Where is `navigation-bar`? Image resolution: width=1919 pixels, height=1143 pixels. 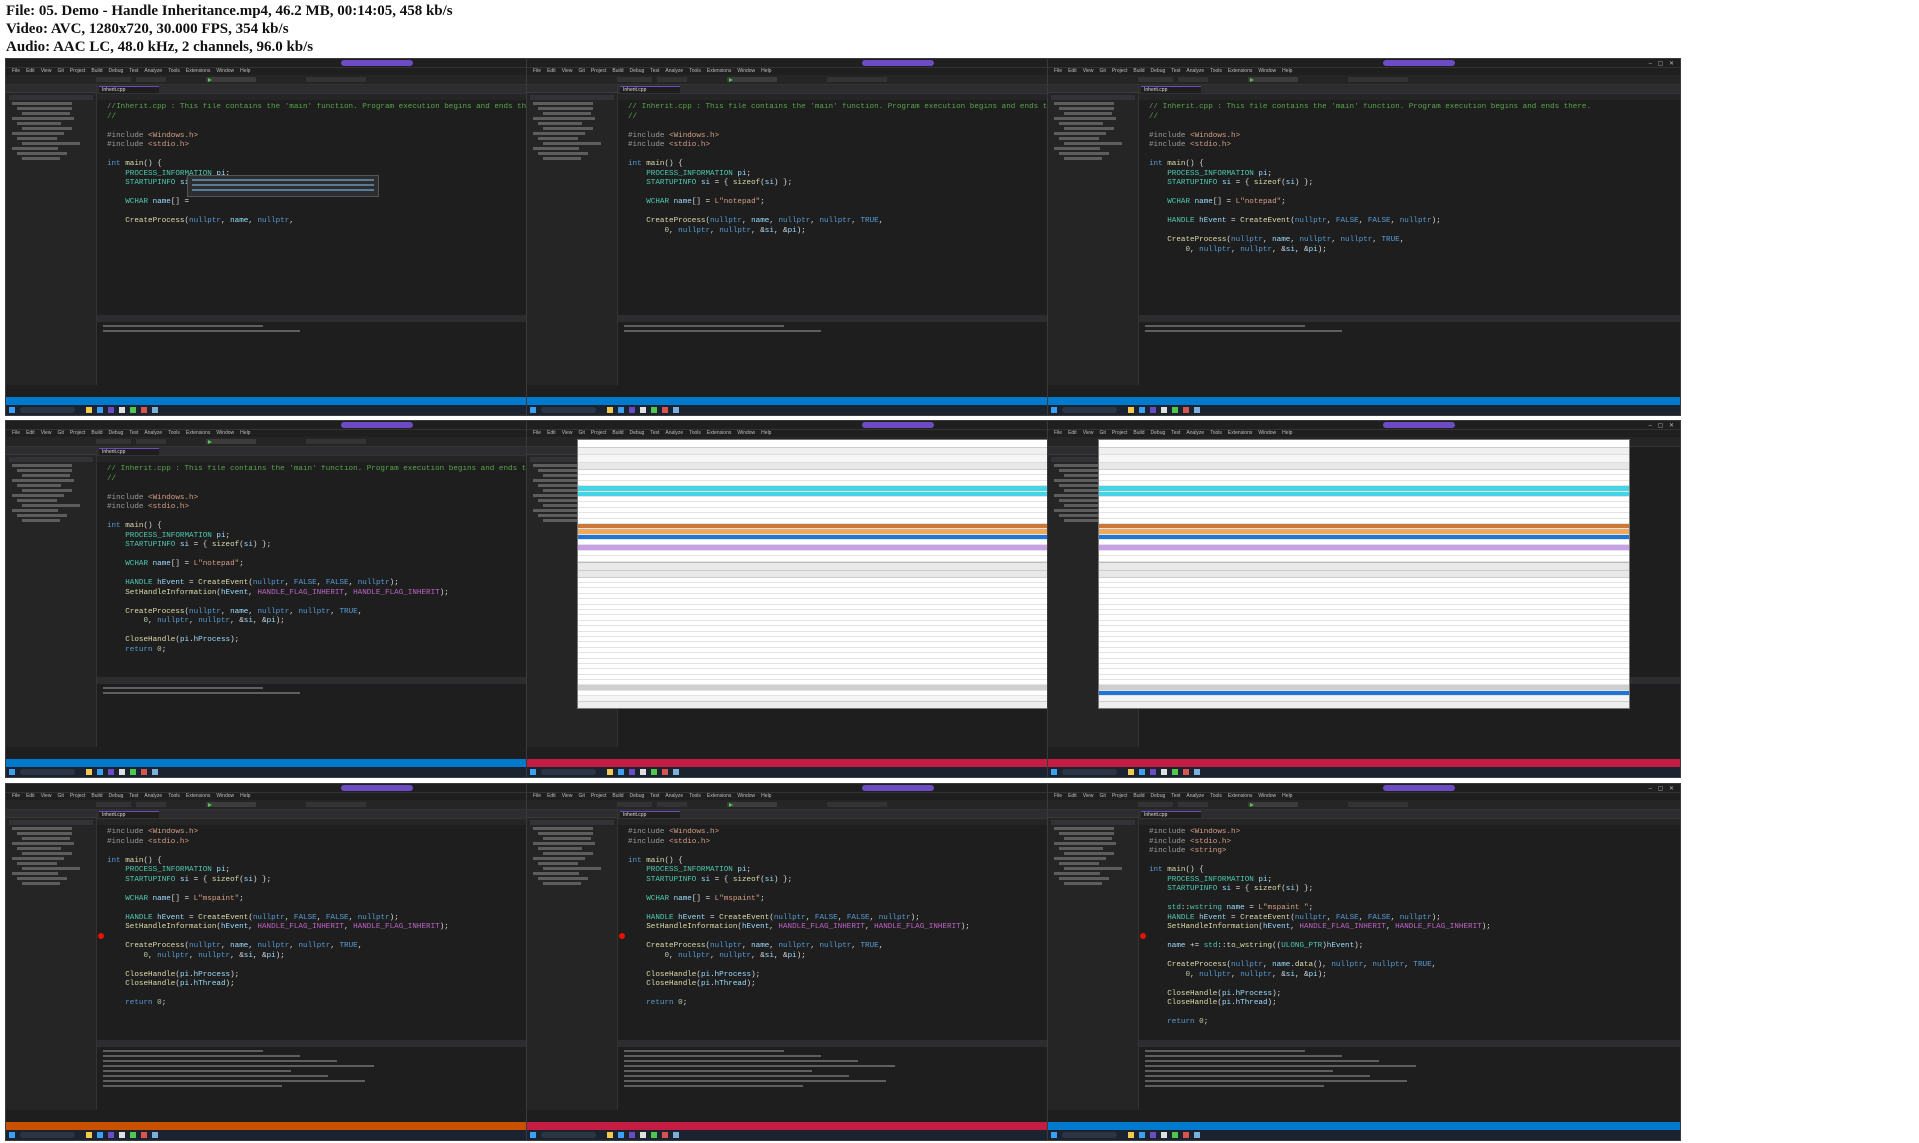
navigation-bar is located at coordinates (1409, 822).